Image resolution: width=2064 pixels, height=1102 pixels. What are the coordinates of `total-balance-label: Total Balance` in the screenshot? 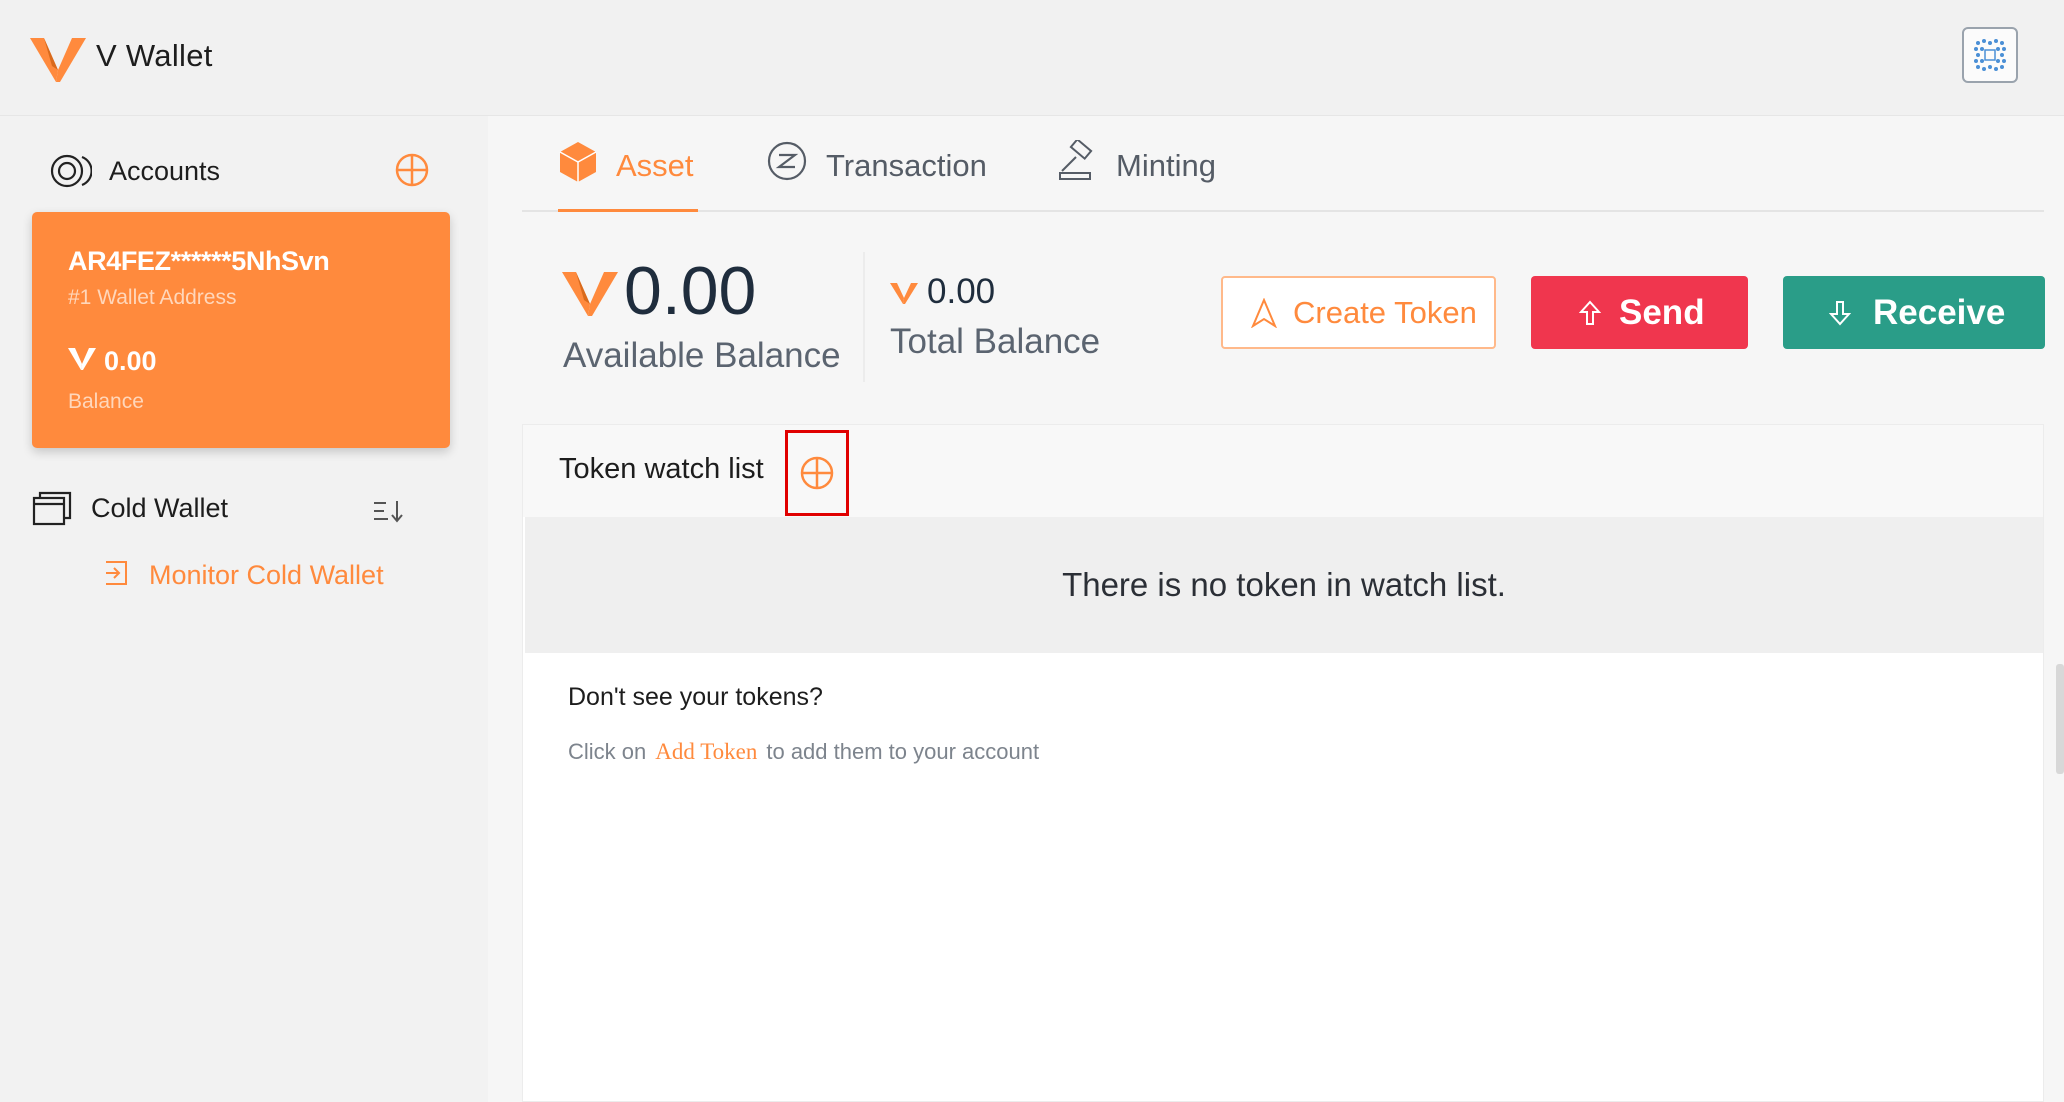 It's located at (995, 341).